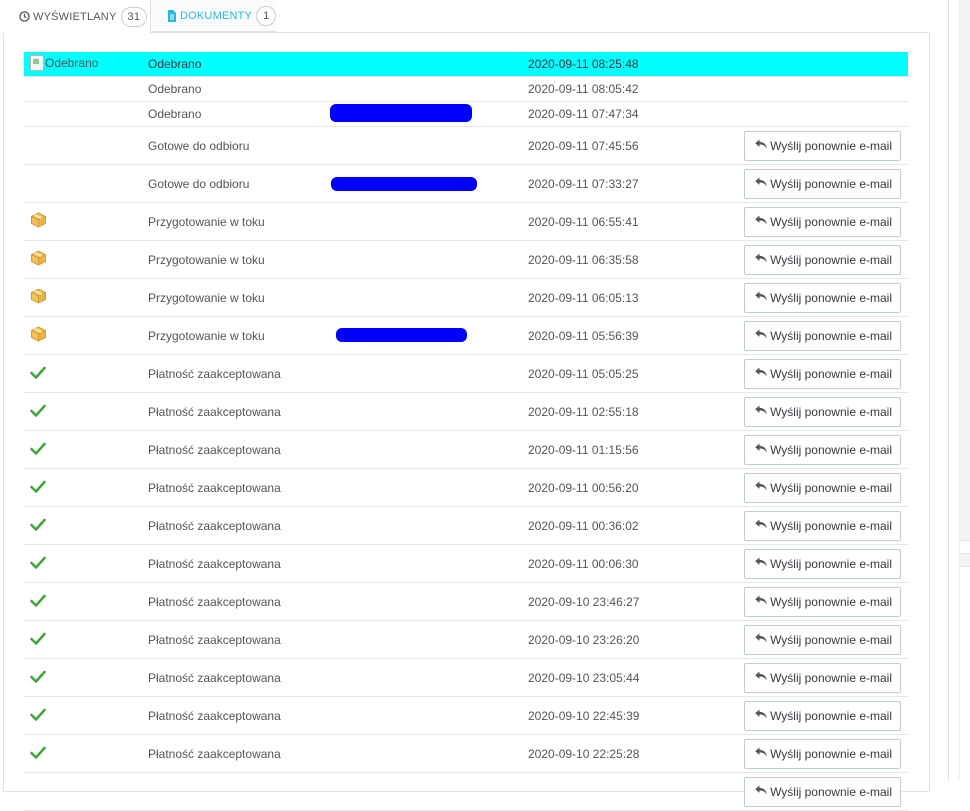 Image resolution: width=970 pixels, height=811 pixels. I want to click on state-date: 2020-09-10 23:26:20, so click(628, 639).